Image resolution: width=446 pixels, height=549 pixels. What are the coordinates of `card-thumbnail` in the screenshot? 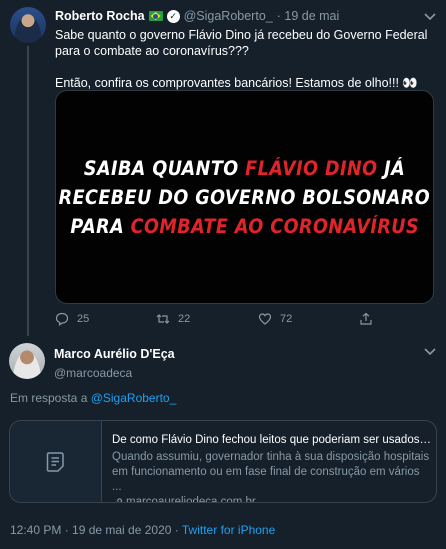 It's located at (56, 461).